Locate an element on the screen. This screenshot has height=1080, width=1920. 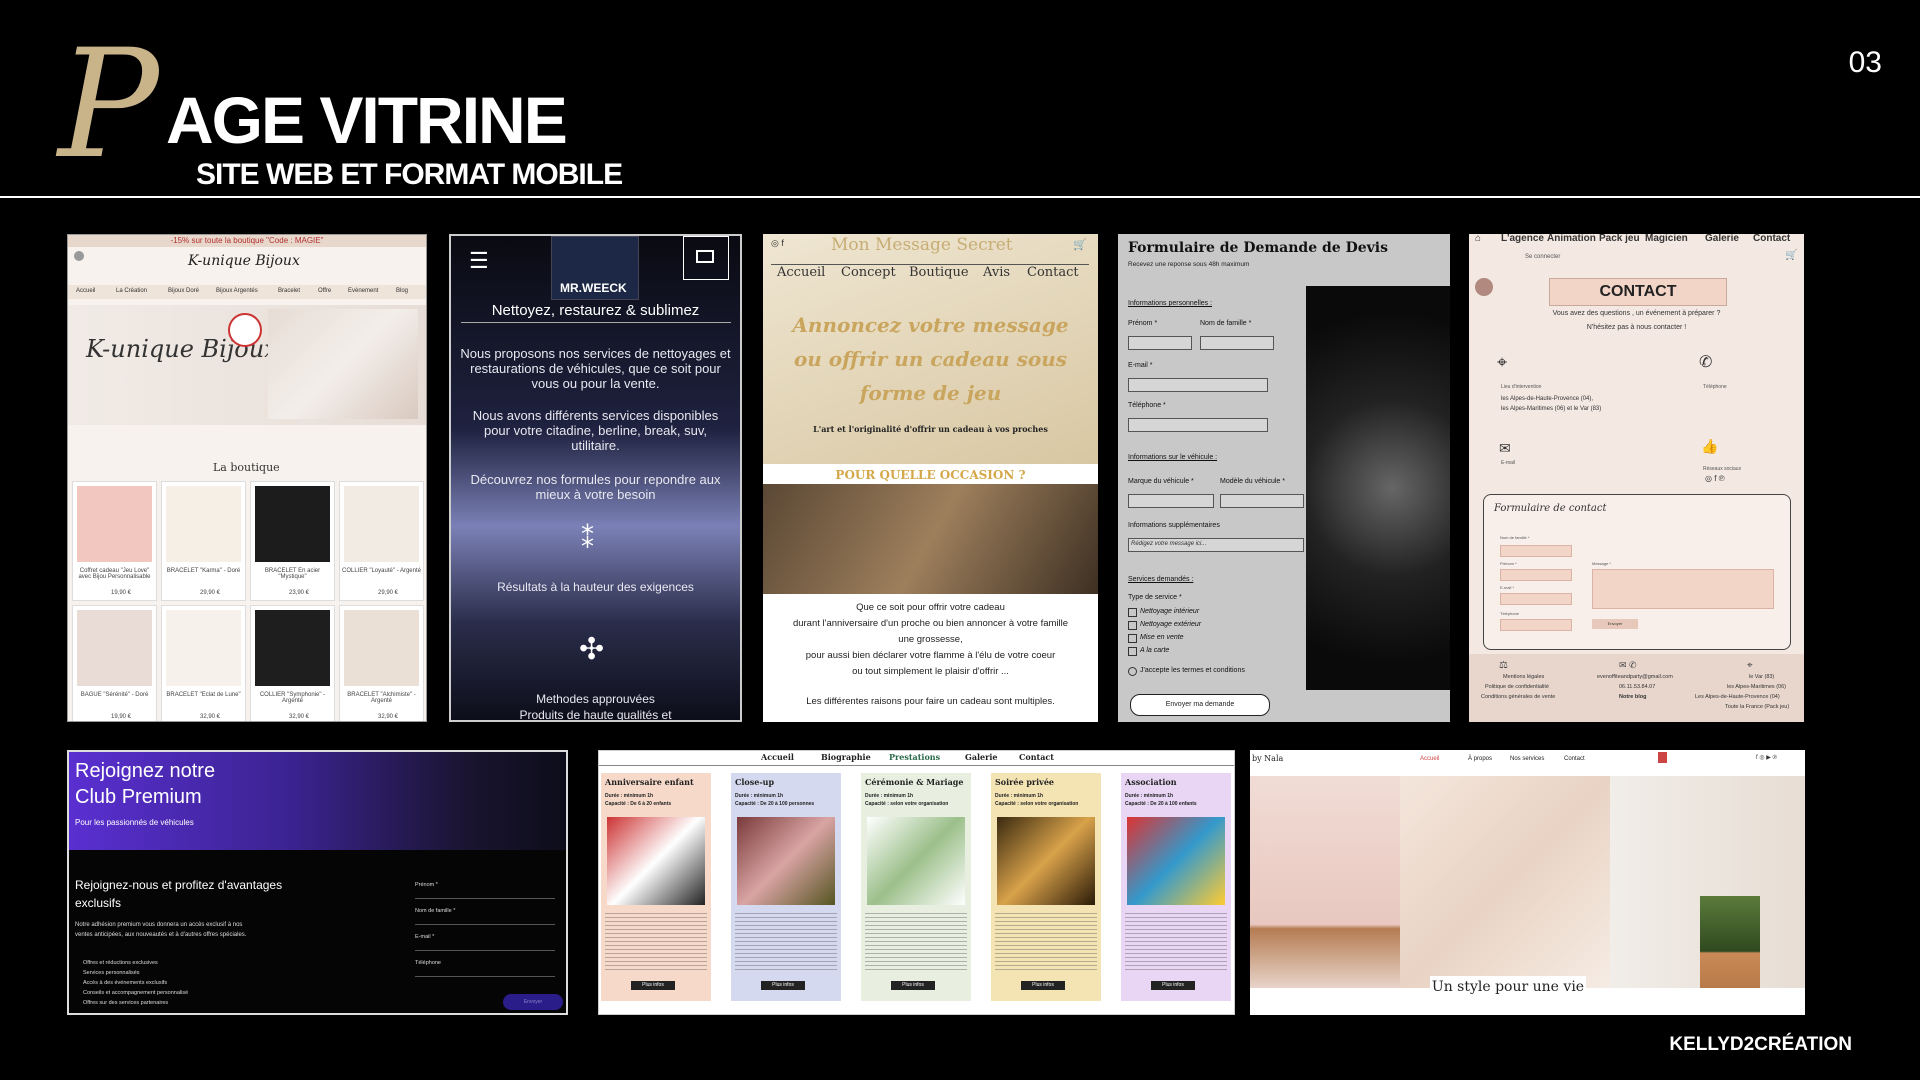
menu-icon: ☰ is located at coordinates (479, 261).